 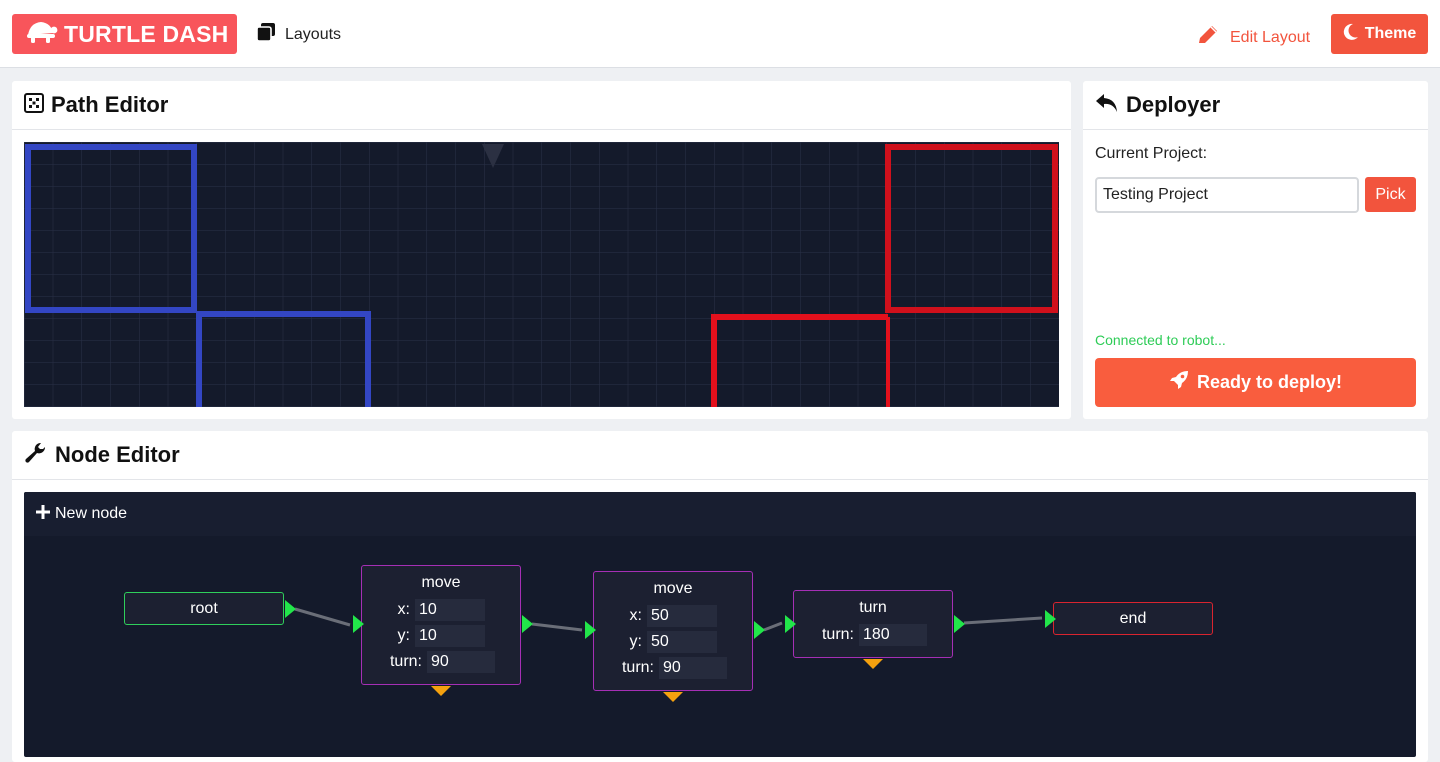 I want to click on node-end-label: end, so click(x=1133, y=618).